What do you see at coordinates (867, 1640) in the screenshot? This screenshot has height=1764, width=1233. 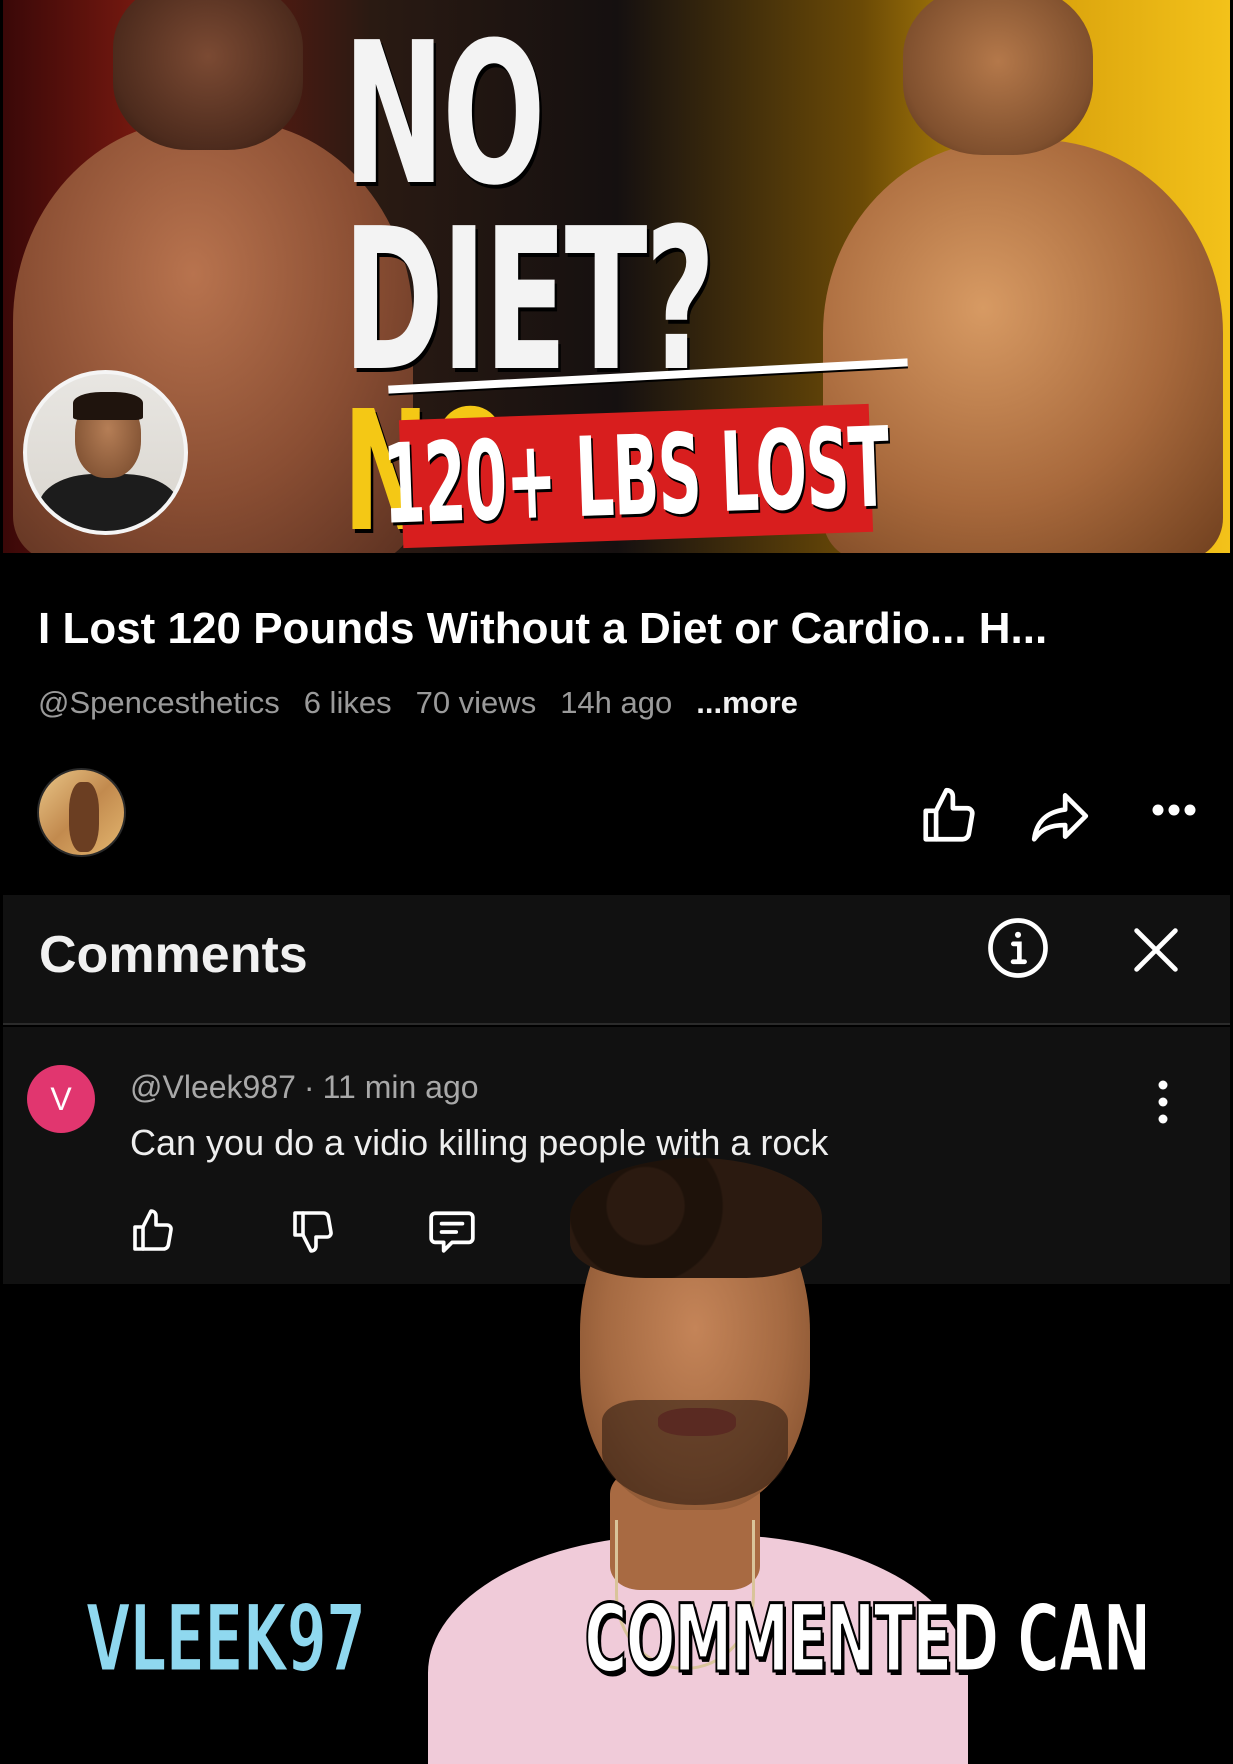 I see `caption-text: COMMENTED CAN` at bounding box center [867, 1640].